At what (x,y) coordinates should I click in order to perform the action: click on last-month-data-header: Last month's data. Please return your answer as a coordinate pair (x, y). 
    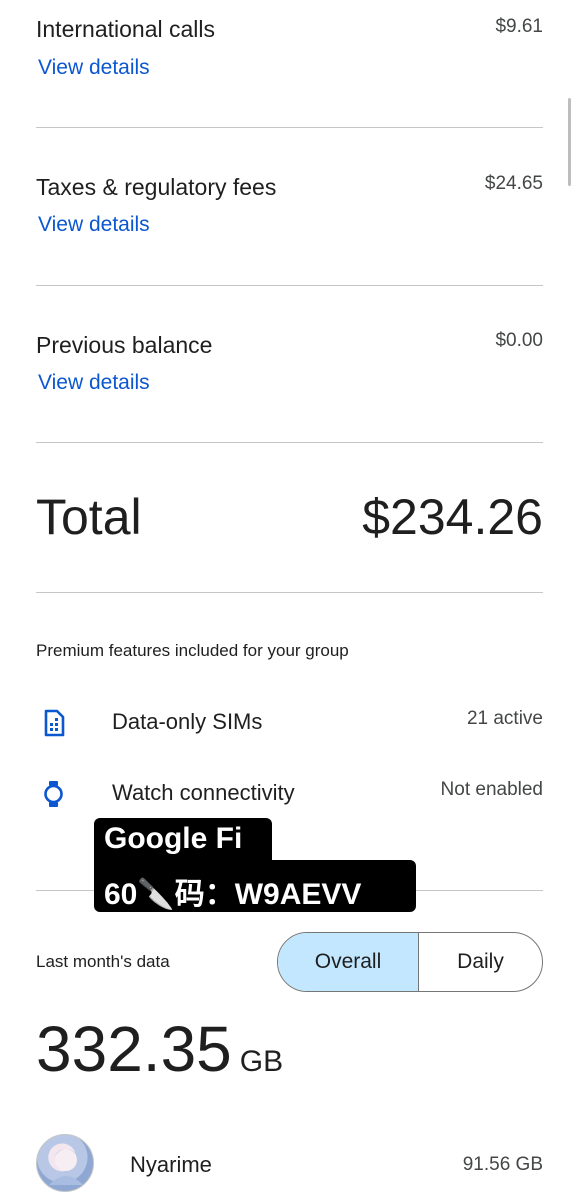
    Looking at the image, I should click on (103, 961).